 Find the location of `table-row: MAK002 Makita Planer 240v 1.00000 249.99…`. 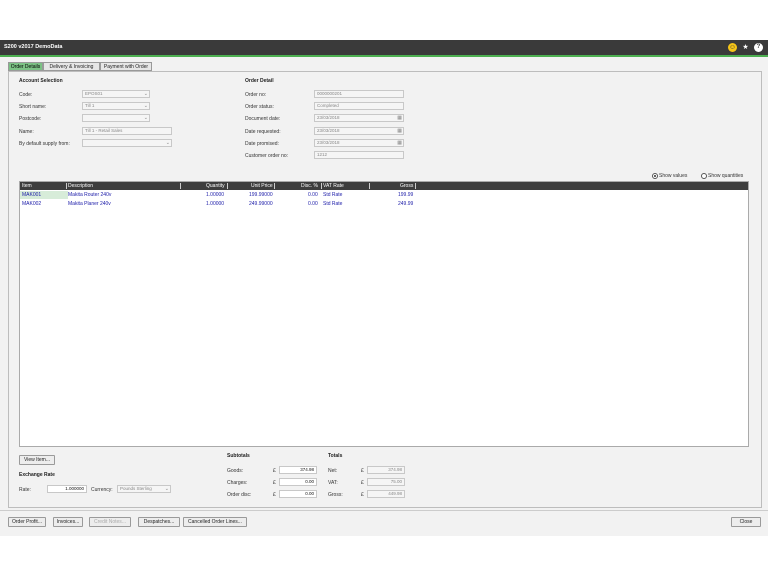

table-row: MAK002 Makita Planer 240v 1.00000 249.99… is located at coordinates (384, 204).